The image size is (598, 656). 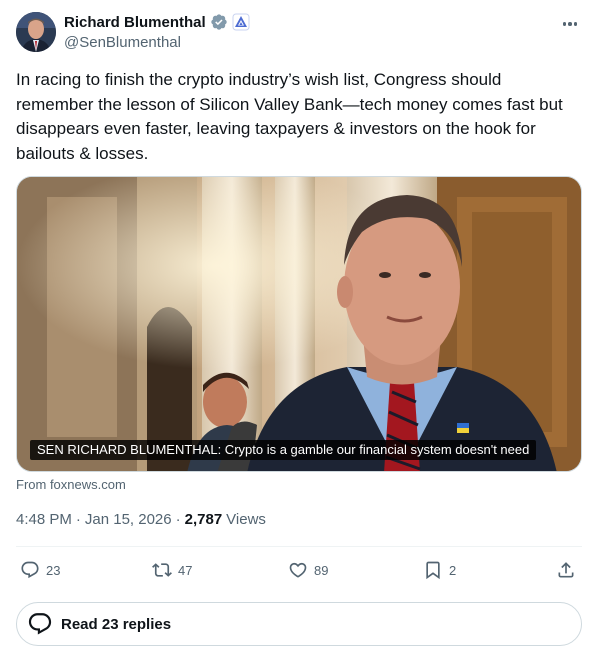 What do you see at coordinates (128, 519) in the screenshot?
I see `tweet-date: Jan 15, 2026` at bounding box center [128, 519].